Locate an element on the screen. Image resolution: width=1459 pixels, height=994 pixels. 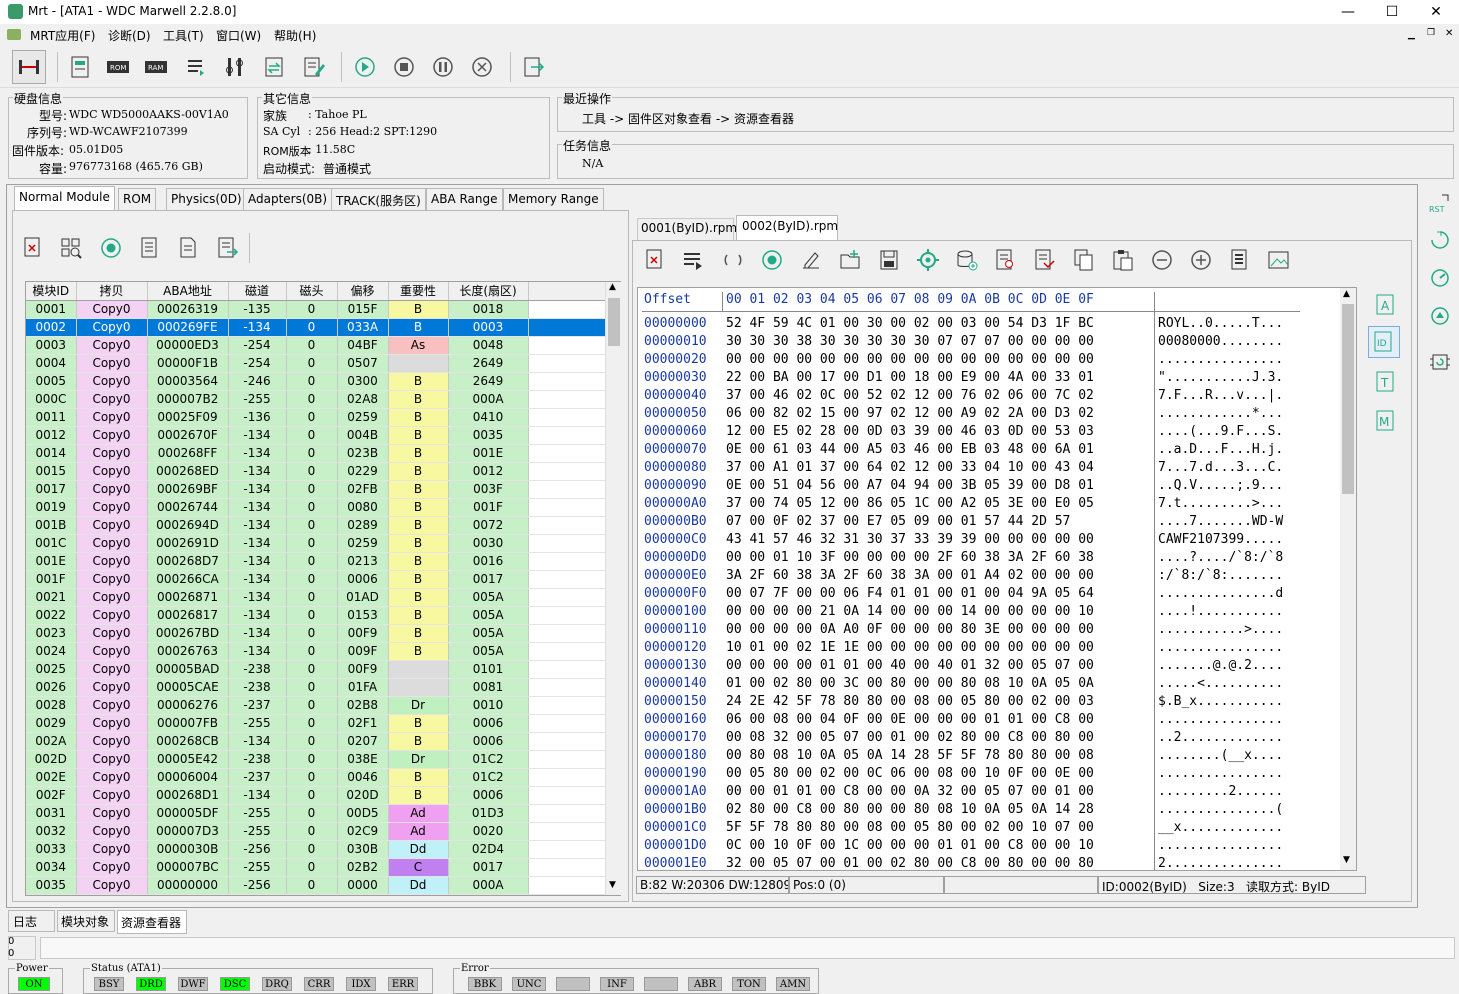
table-row: 0032 Copy0 000007D3 -255 0 02C9 Ad 0020 is located at coordinates (316, 831).